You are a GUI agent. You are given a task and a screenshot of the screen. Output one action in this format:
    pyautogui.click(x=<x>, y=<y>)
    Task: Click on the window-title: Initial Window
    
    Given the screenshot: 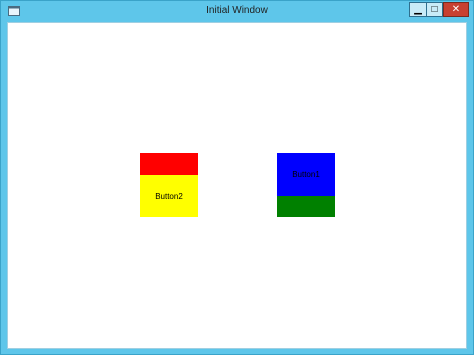 What is the action you would take?
    pyautogui.click(x=237, y=10)
    